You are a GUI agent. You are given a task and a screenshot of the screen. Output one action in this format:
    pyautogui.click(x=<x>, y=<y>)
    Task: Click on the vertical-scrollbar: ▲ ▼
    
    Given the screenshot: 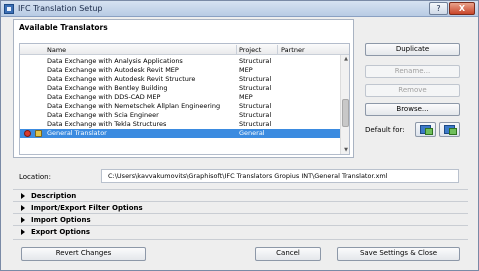 What is the action you would take?
    pyautogui.click(x=344, y=104)
    